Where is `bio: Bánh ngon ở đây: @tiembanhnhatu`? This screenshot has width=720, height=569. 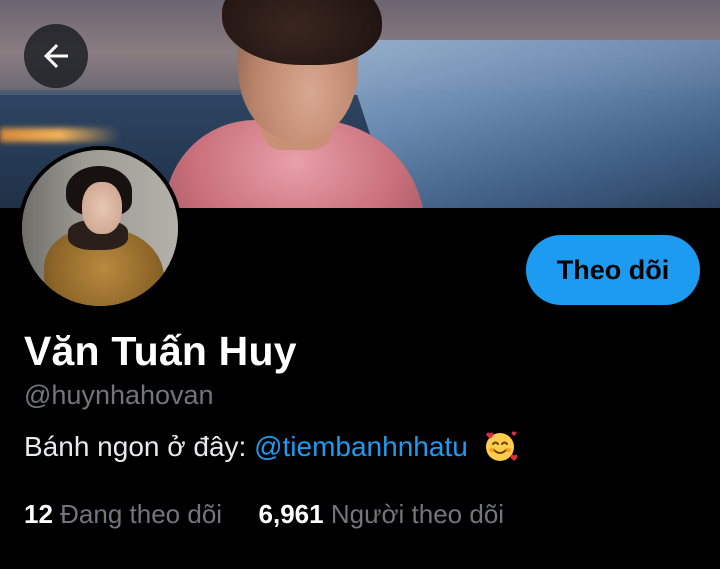
bio: Bánh ngon ở đây: @tiembanhnhatu is located at coordinates (271, 446).